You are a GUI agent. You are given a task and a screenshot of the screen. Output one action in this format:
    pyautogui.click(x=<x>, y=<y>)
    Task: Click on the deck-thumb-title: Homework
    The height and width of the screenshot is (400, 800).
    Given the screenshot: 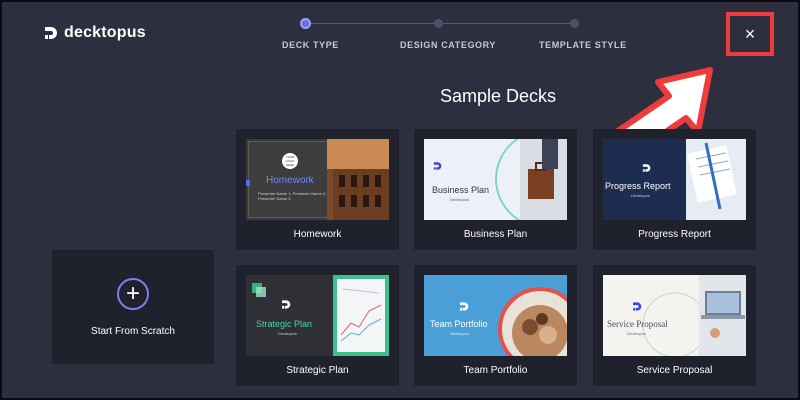 What is the action you would take?
    pyautogui.click(x=290, y=180)
    